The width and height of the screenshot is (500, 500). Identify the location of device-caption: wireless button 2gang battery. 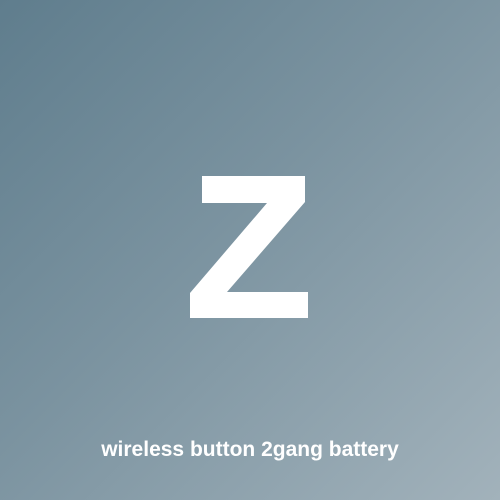
(250, 449).